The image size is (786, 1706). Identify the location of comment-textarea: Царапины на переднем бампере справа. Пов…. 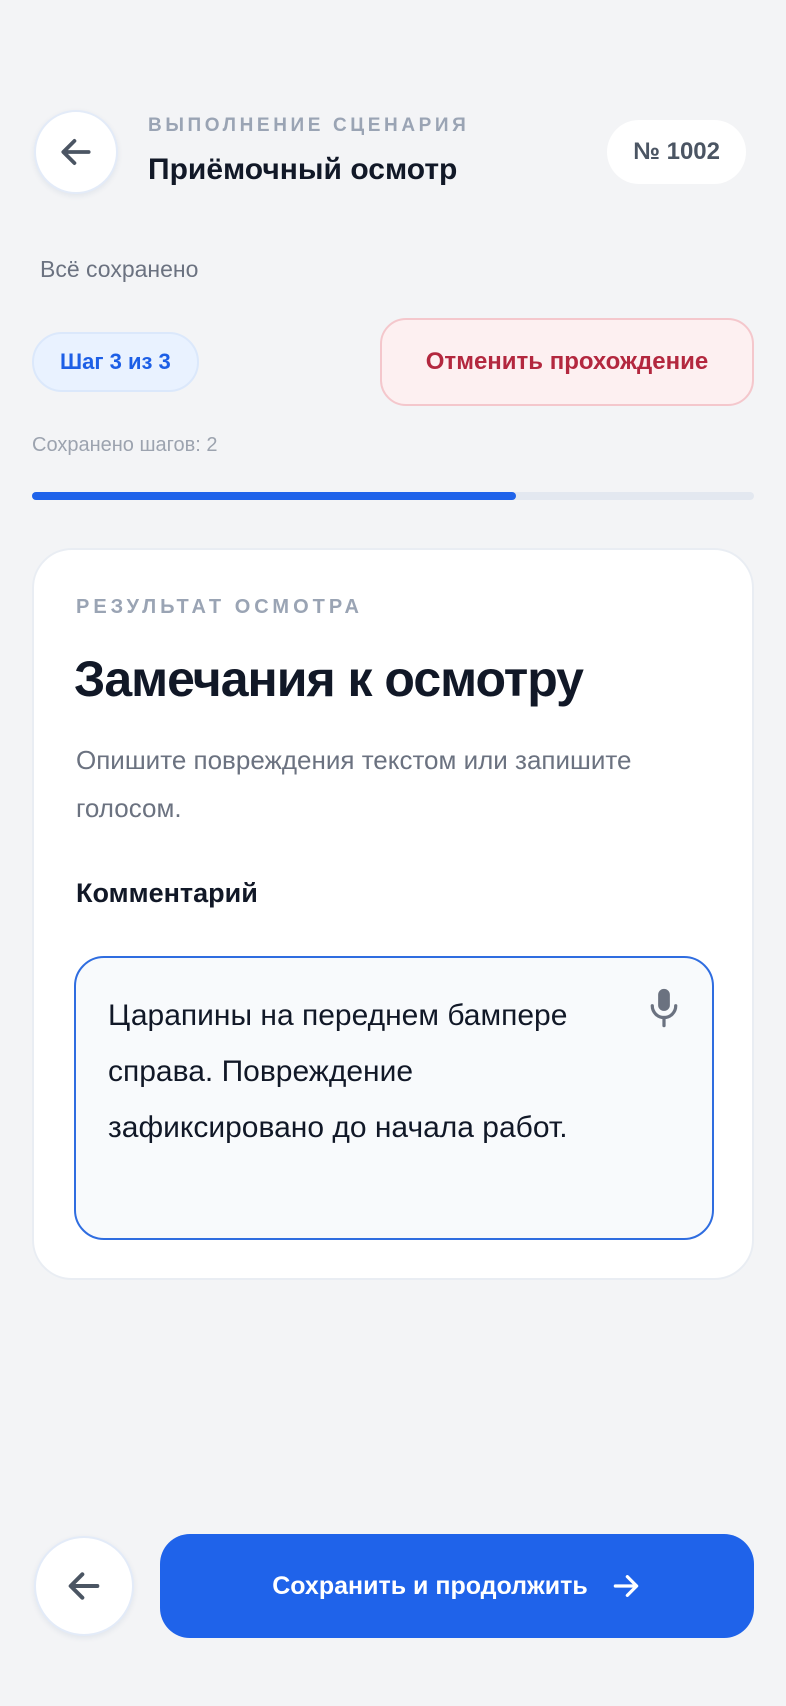
(394, 1098).